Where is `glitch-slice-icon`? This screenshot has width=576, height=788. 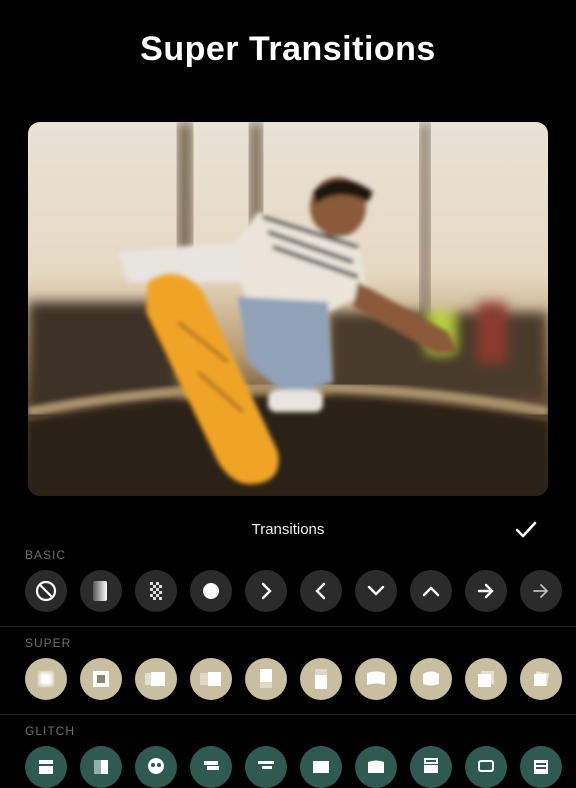 glitch-slice-icon is located at coordinates (266, 765).